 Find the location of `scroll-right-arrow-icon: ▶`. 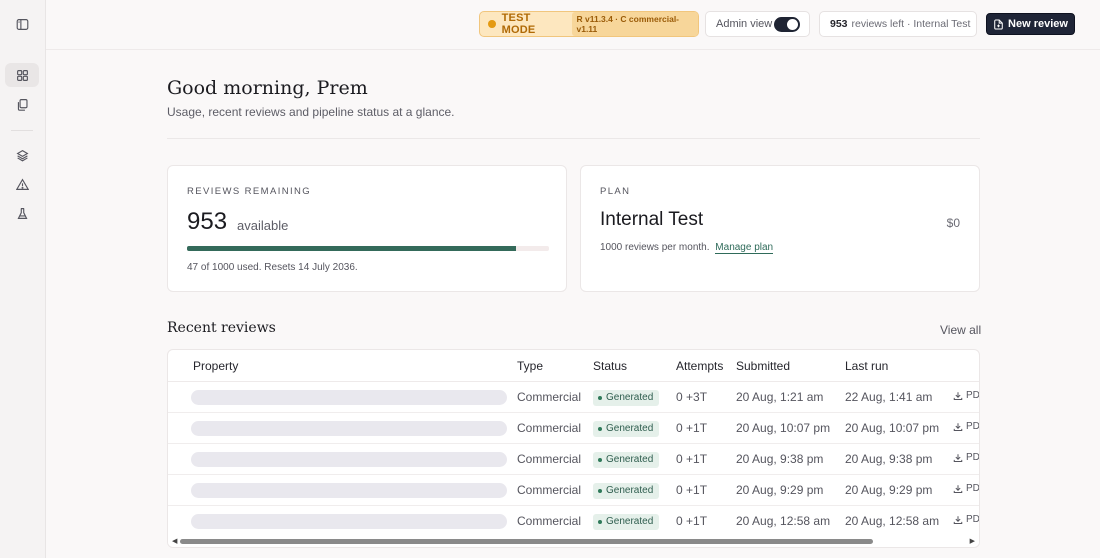

scroll-right-arrow-icon: ▶ is located at coordinates (972, 541).